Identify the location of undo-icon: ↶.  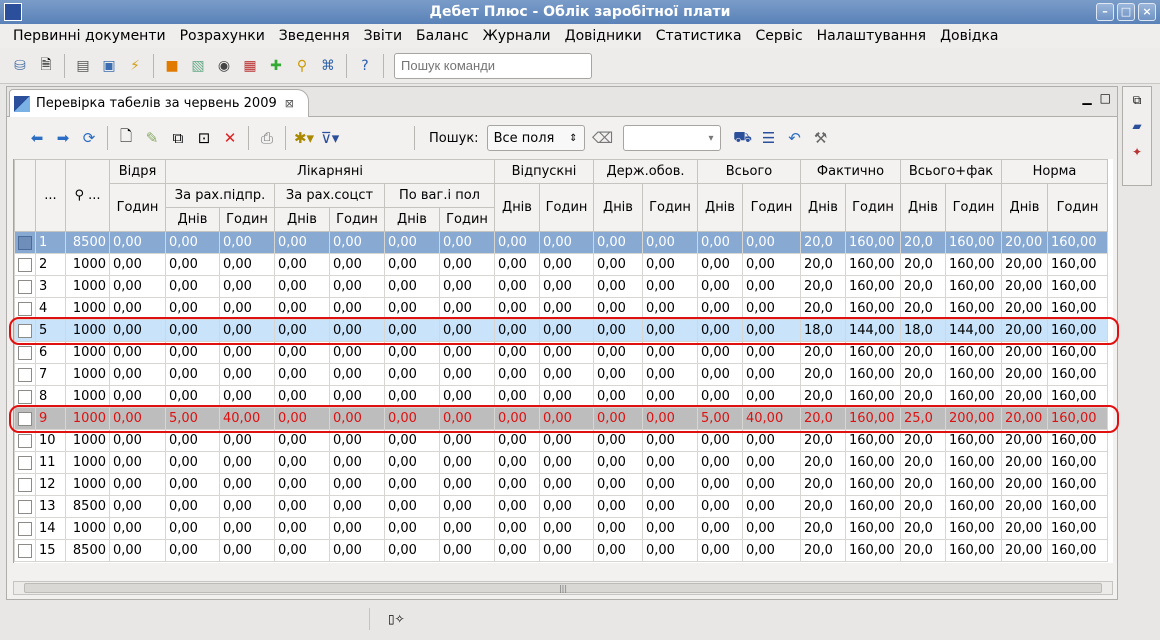
(795, 138).